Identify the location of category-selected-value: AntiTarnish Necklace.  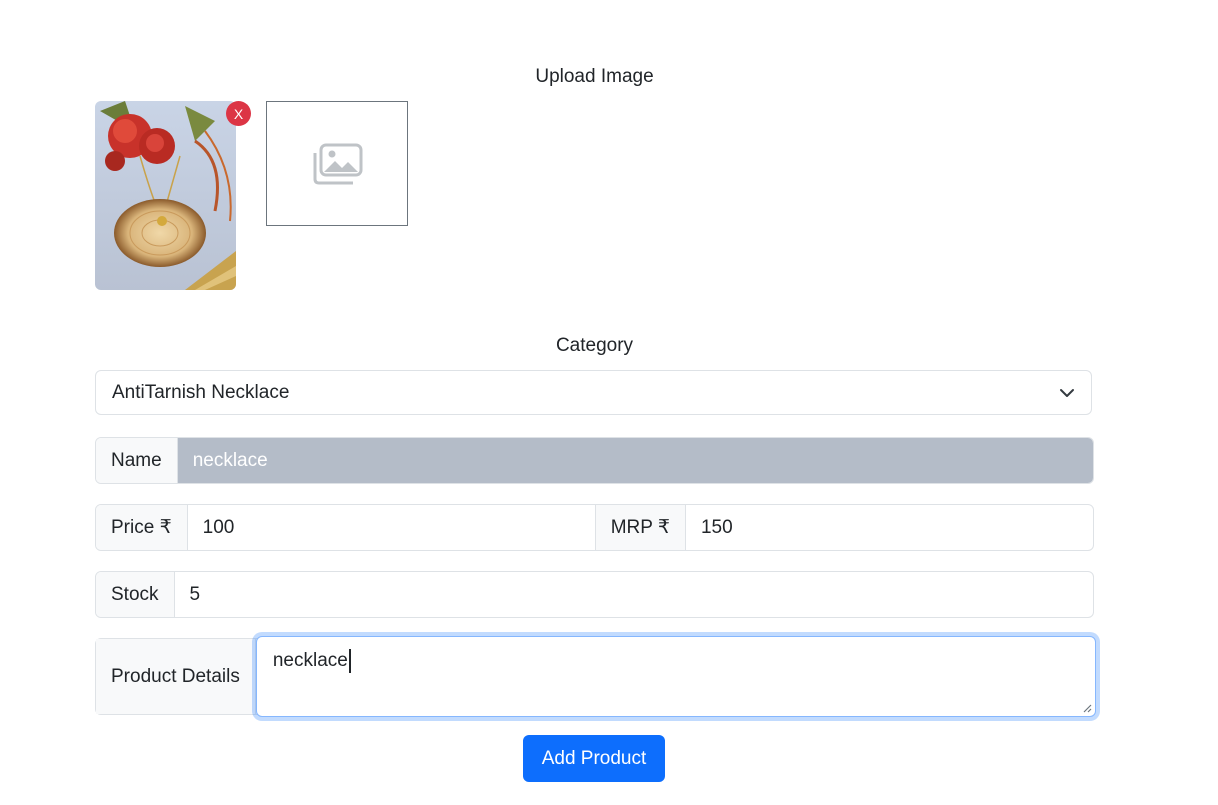
(201, 392).